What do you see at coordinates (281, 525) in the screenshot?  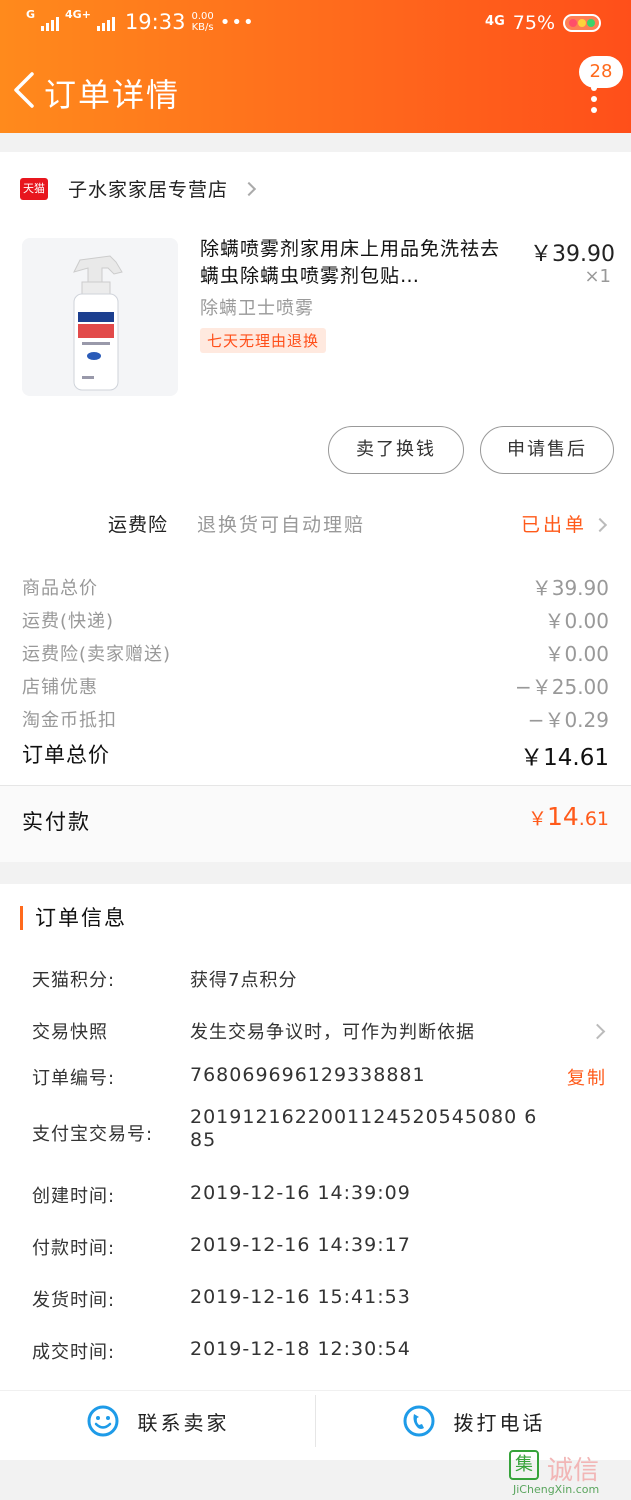 I see `freight-insurance-desc: 退换货可自动理赔` at bounding box center [281, 525].